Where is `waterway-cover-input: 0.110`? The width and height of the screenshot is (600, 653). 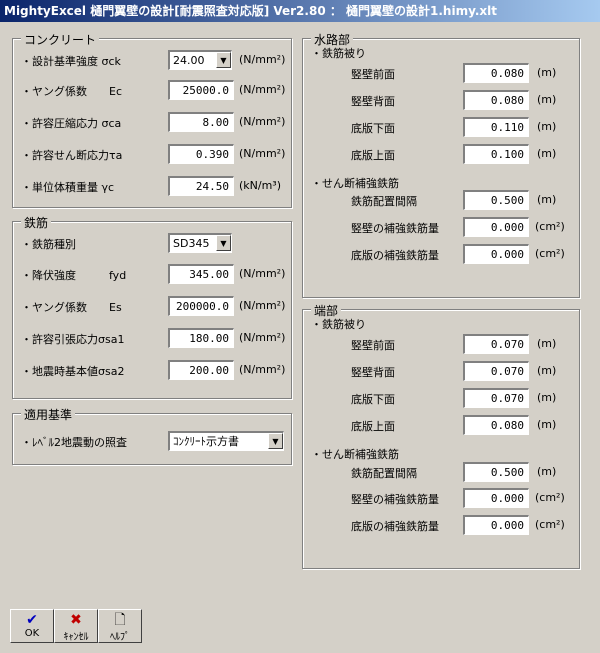 waterway-cover-input: 0.110 is located at coordinates (496, 127).